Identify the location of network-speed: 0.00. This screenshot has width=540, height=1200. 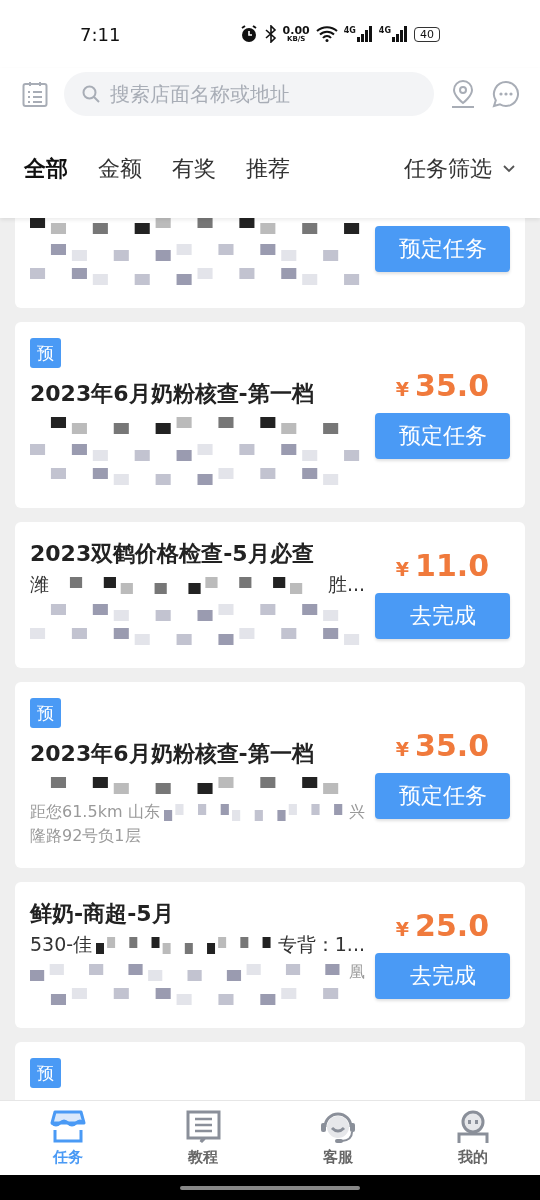
(296, 30).